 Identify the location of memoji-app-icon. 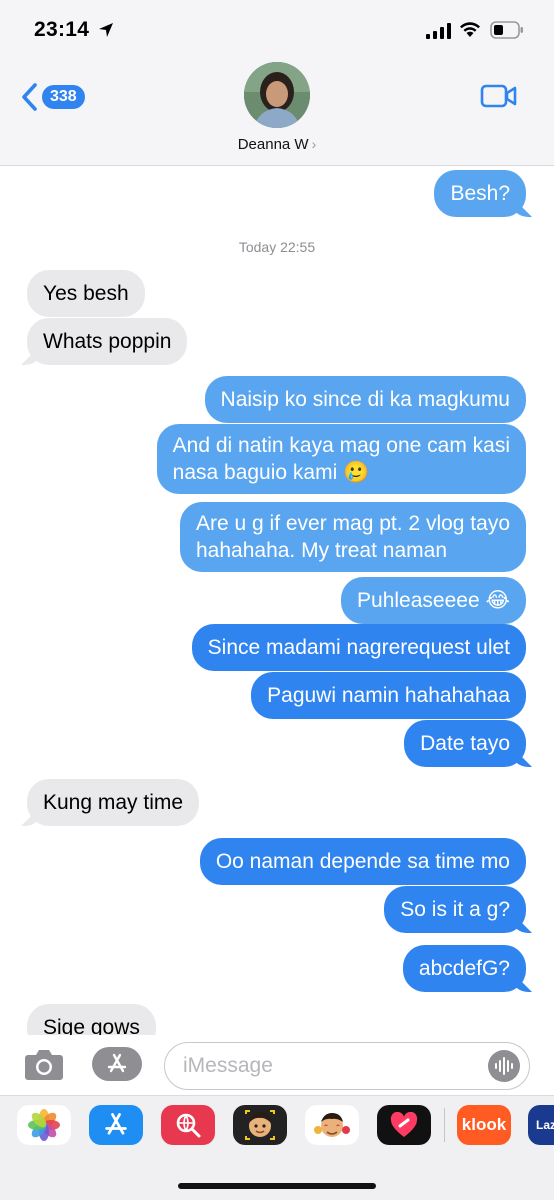
(260, 1125).